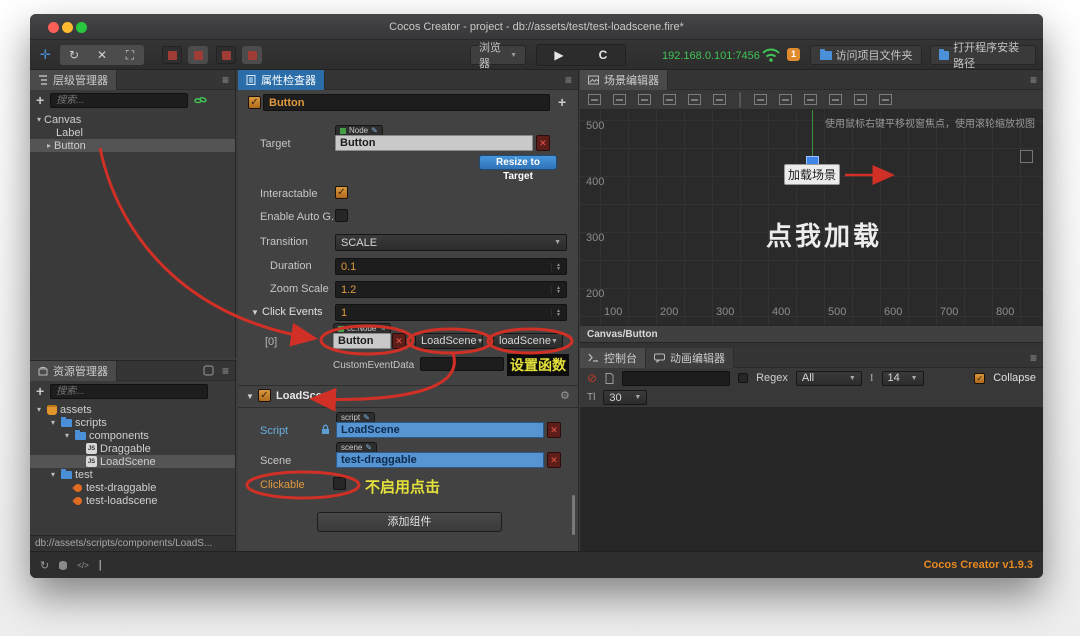 The width and height of the screenshot is (1080, 636). What do you see at coordinates (132, 448) in the screenshot?
I see `tree-item-draggable: JS Draggable` at bounding box center [132, 448].